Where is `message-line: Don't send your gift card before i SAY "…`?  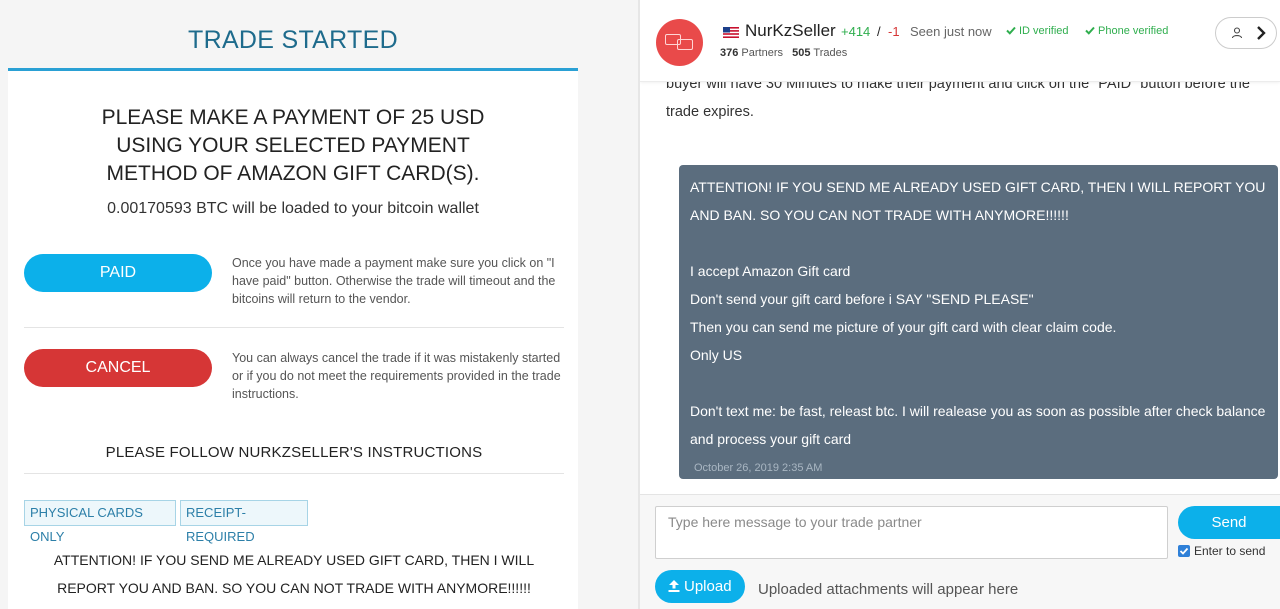
message-line: Don't send your gift card before i SAY "… is located at coordinates (862, 299).